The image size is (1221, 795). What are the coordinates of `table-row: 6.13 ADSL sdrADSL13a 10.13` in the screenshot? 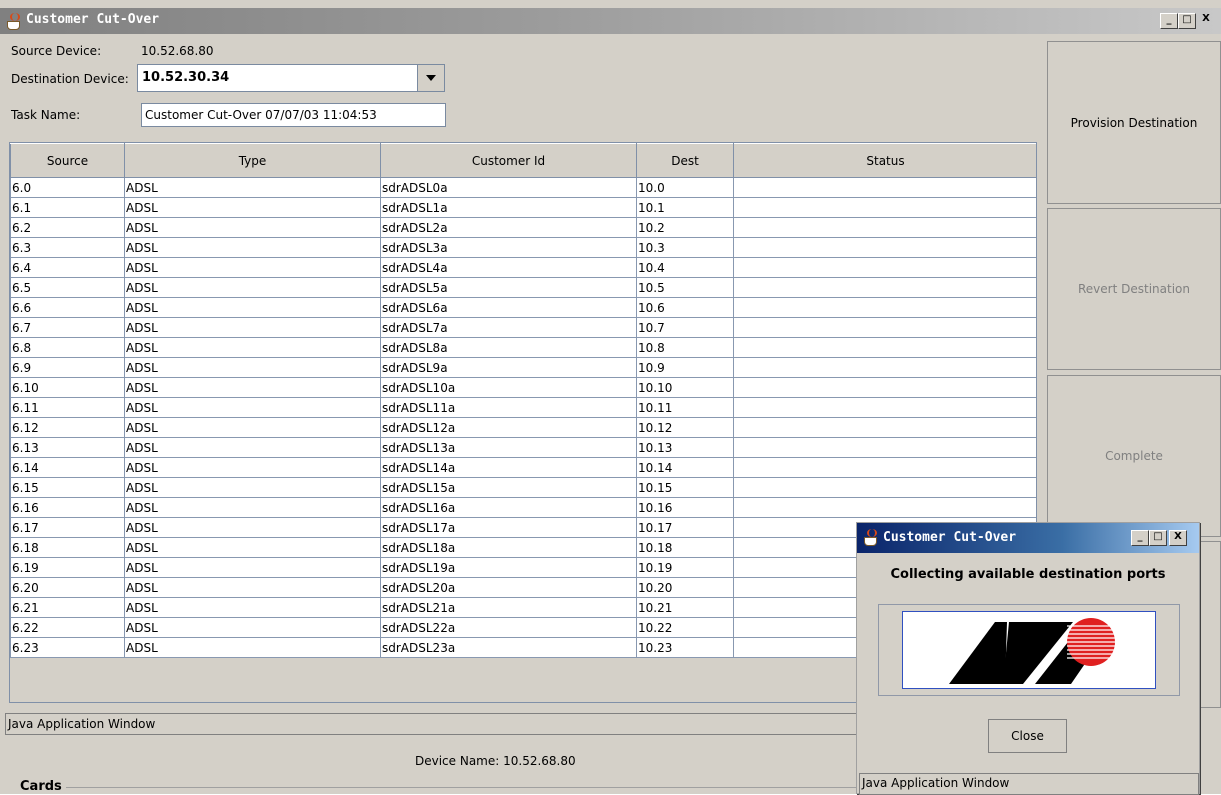 It's located at (523, 447).